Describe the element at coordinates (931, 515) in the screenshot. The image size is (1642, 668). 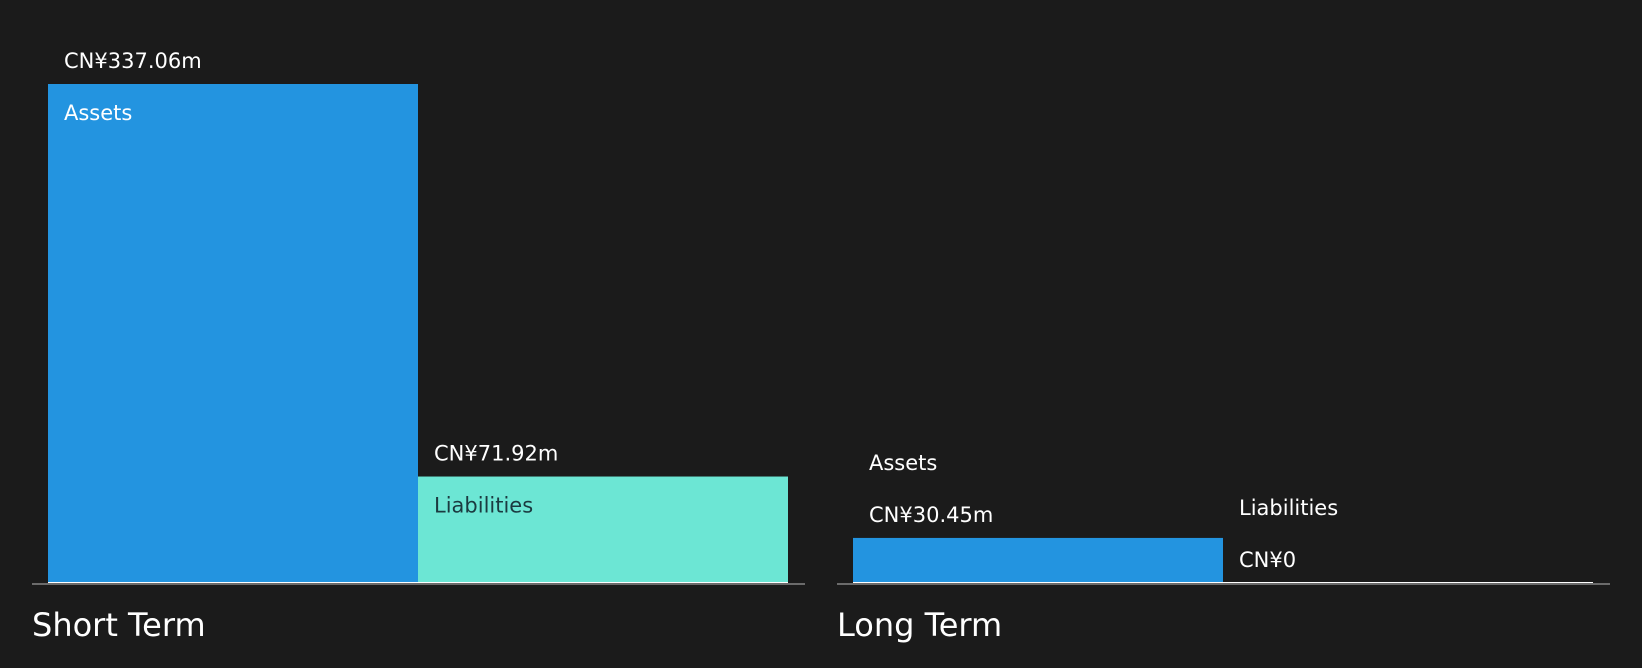
I see `long-term-assets-value-label: CN¥30.45m` at that location.